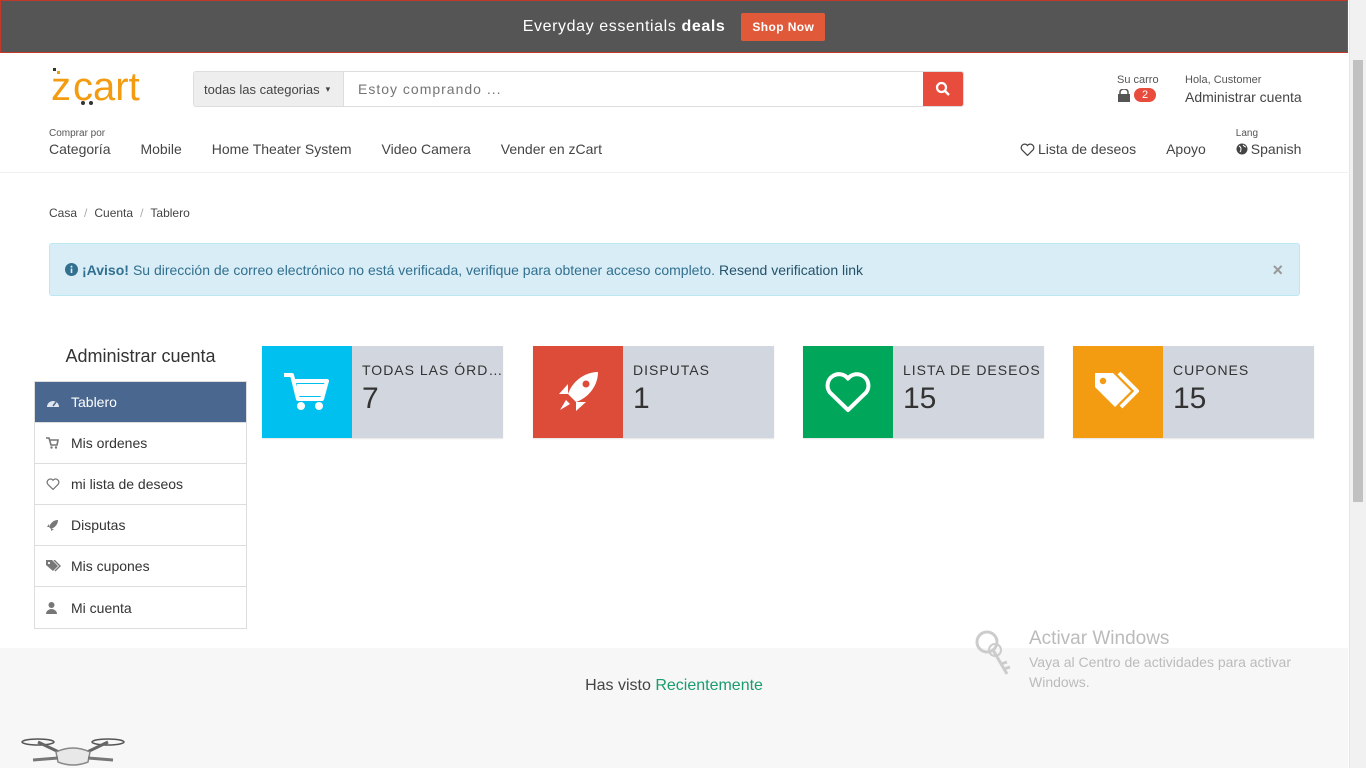 This screenshot has height=768, width=1366. Describe the element at coordinates (105, 269) in the screenshot. I see `alert-title: ¡Aviso!` at that location.